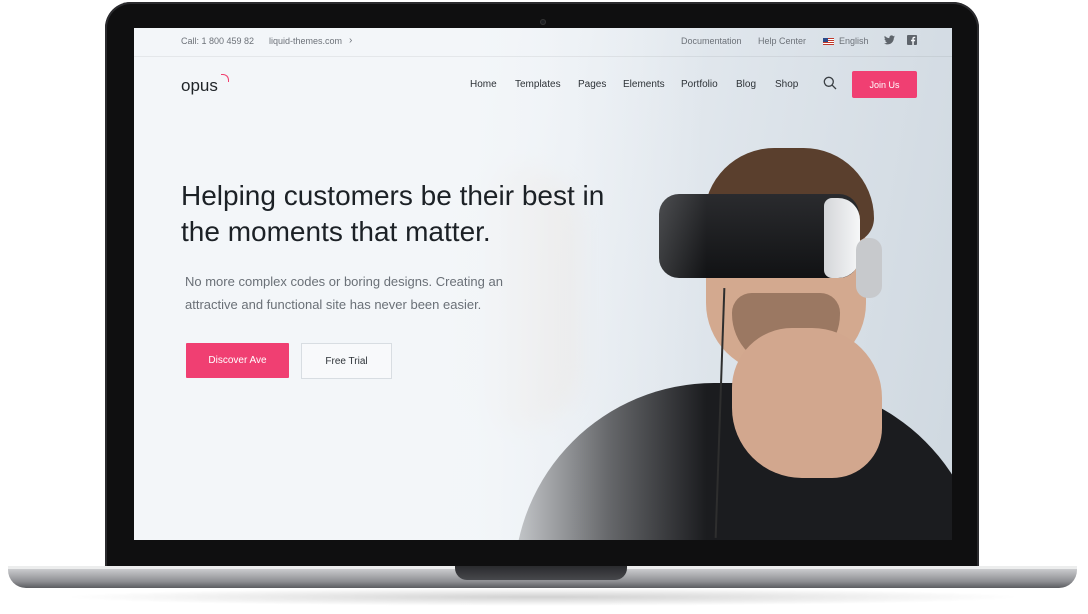  I want to click on hero-title-line-1: Helping customers be their best in, so click(393, 195).